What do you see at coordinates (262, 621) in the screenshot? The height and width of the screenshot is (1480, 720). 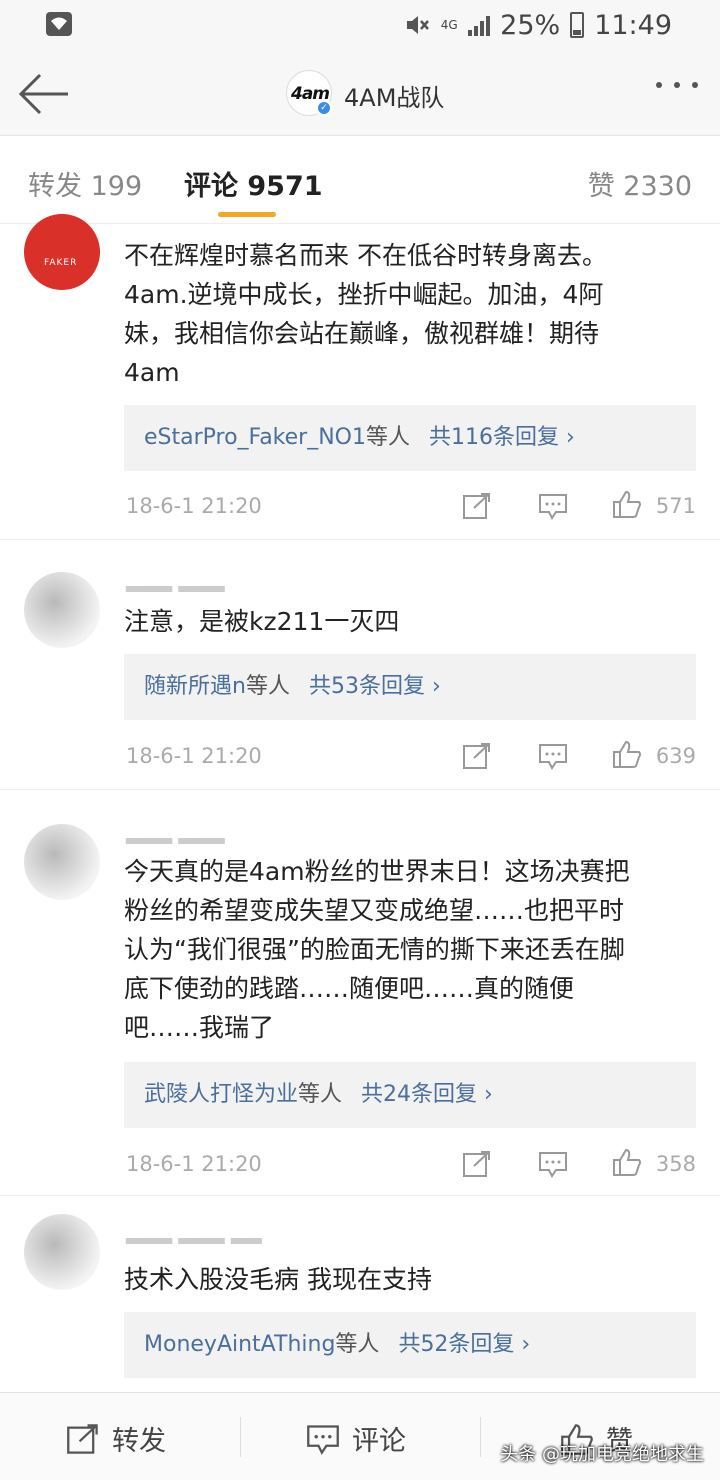 I see `comment-text: 注意，是被kz211一灭四` at bounding box center [262, 621].